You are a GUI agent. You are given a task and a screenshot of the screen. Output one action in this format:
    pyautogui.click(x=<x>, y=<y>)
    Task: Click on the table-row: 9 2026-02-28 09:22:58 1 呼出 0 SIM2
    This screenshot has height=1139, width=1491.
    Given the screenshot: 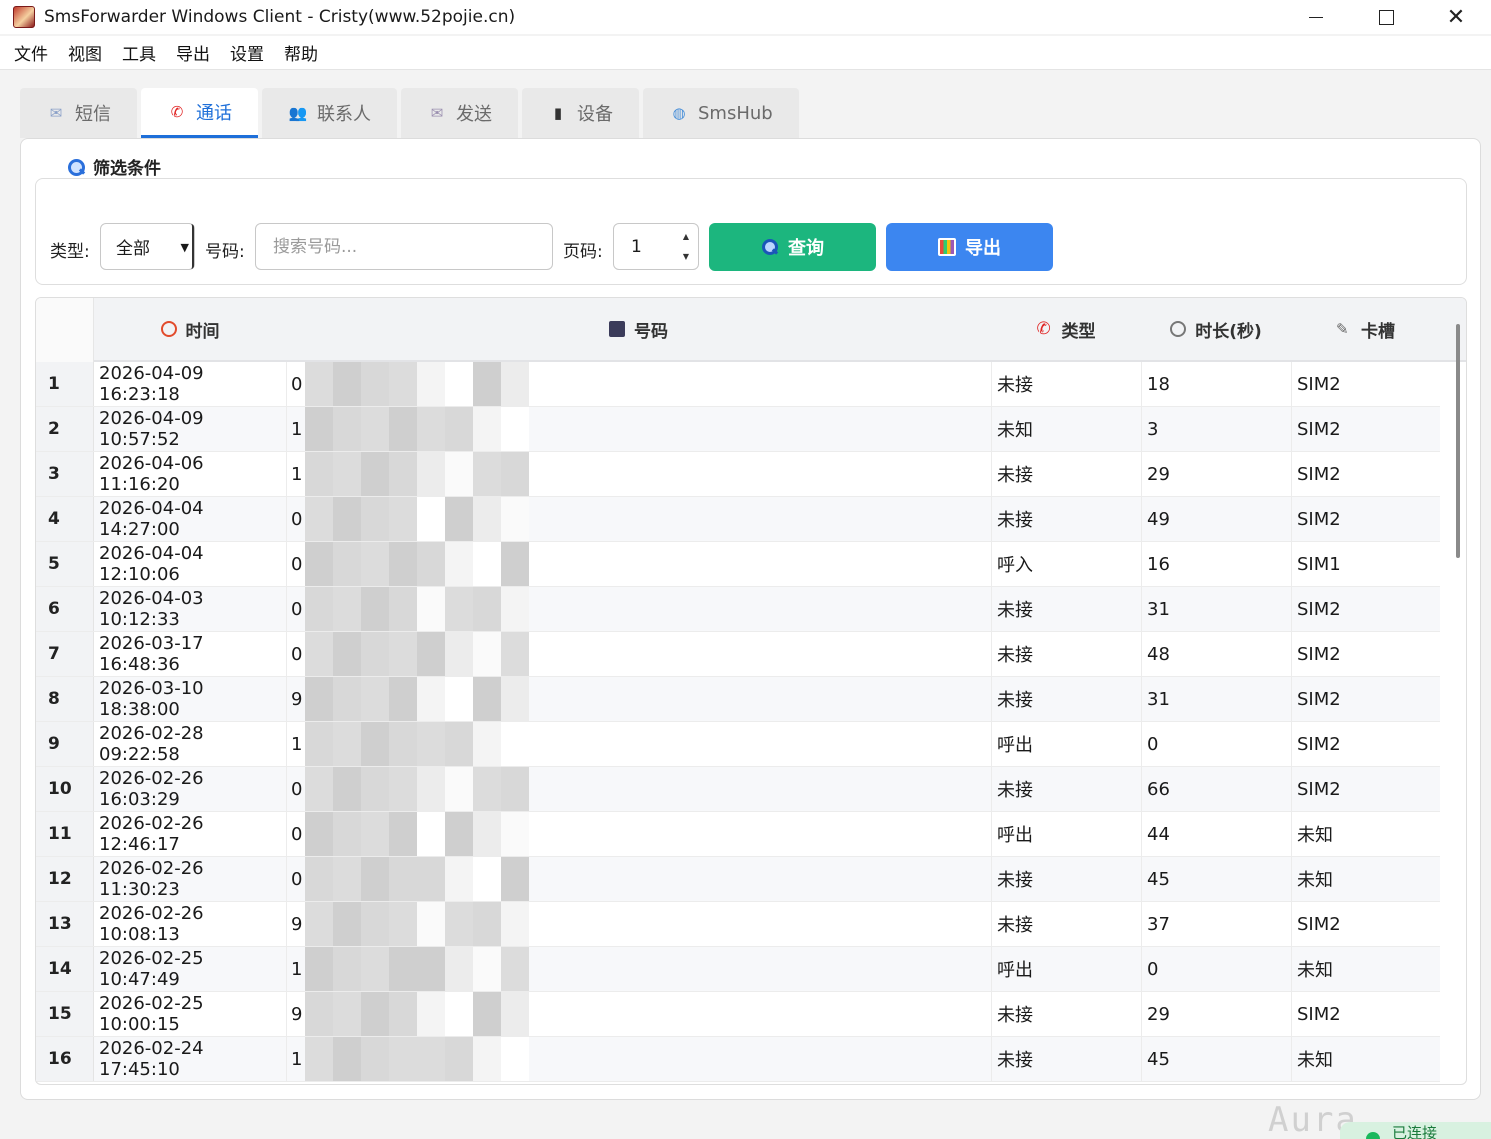 What is the action you would take?
    pyautogui.click(x=738, y=744)
    